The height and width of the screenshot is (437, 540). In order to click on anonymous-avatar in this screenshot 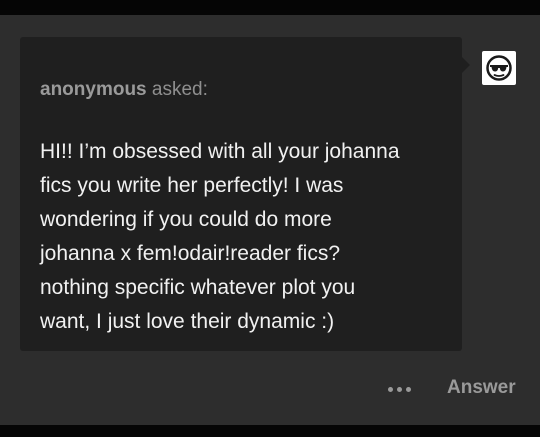, I will do `click(499, 68)`.